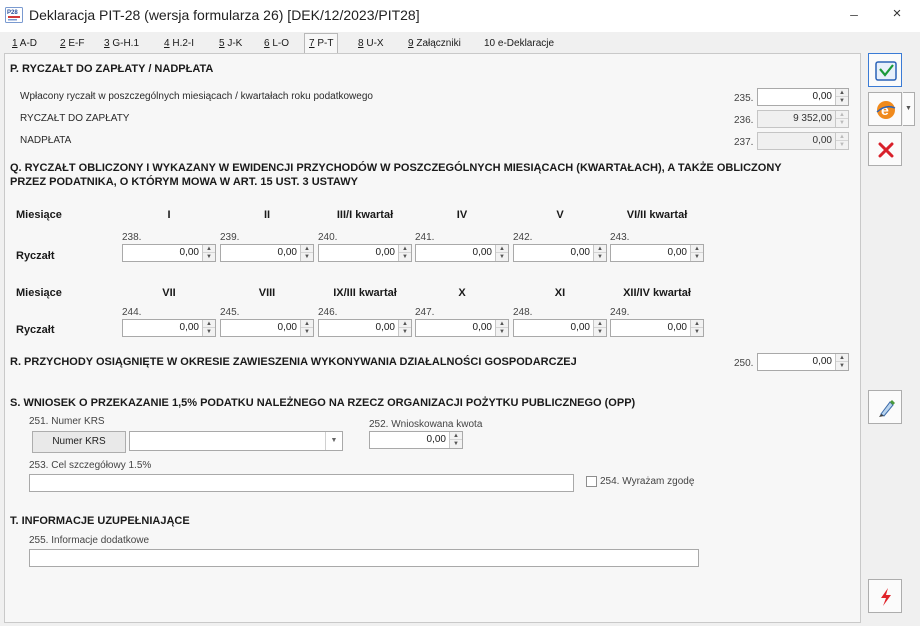  What do you see at coordinates (803, 362) in the screenshot?
I see `suspension-revenue-input: 0,00 ▲ ▼` at bounding box center [803, 362].